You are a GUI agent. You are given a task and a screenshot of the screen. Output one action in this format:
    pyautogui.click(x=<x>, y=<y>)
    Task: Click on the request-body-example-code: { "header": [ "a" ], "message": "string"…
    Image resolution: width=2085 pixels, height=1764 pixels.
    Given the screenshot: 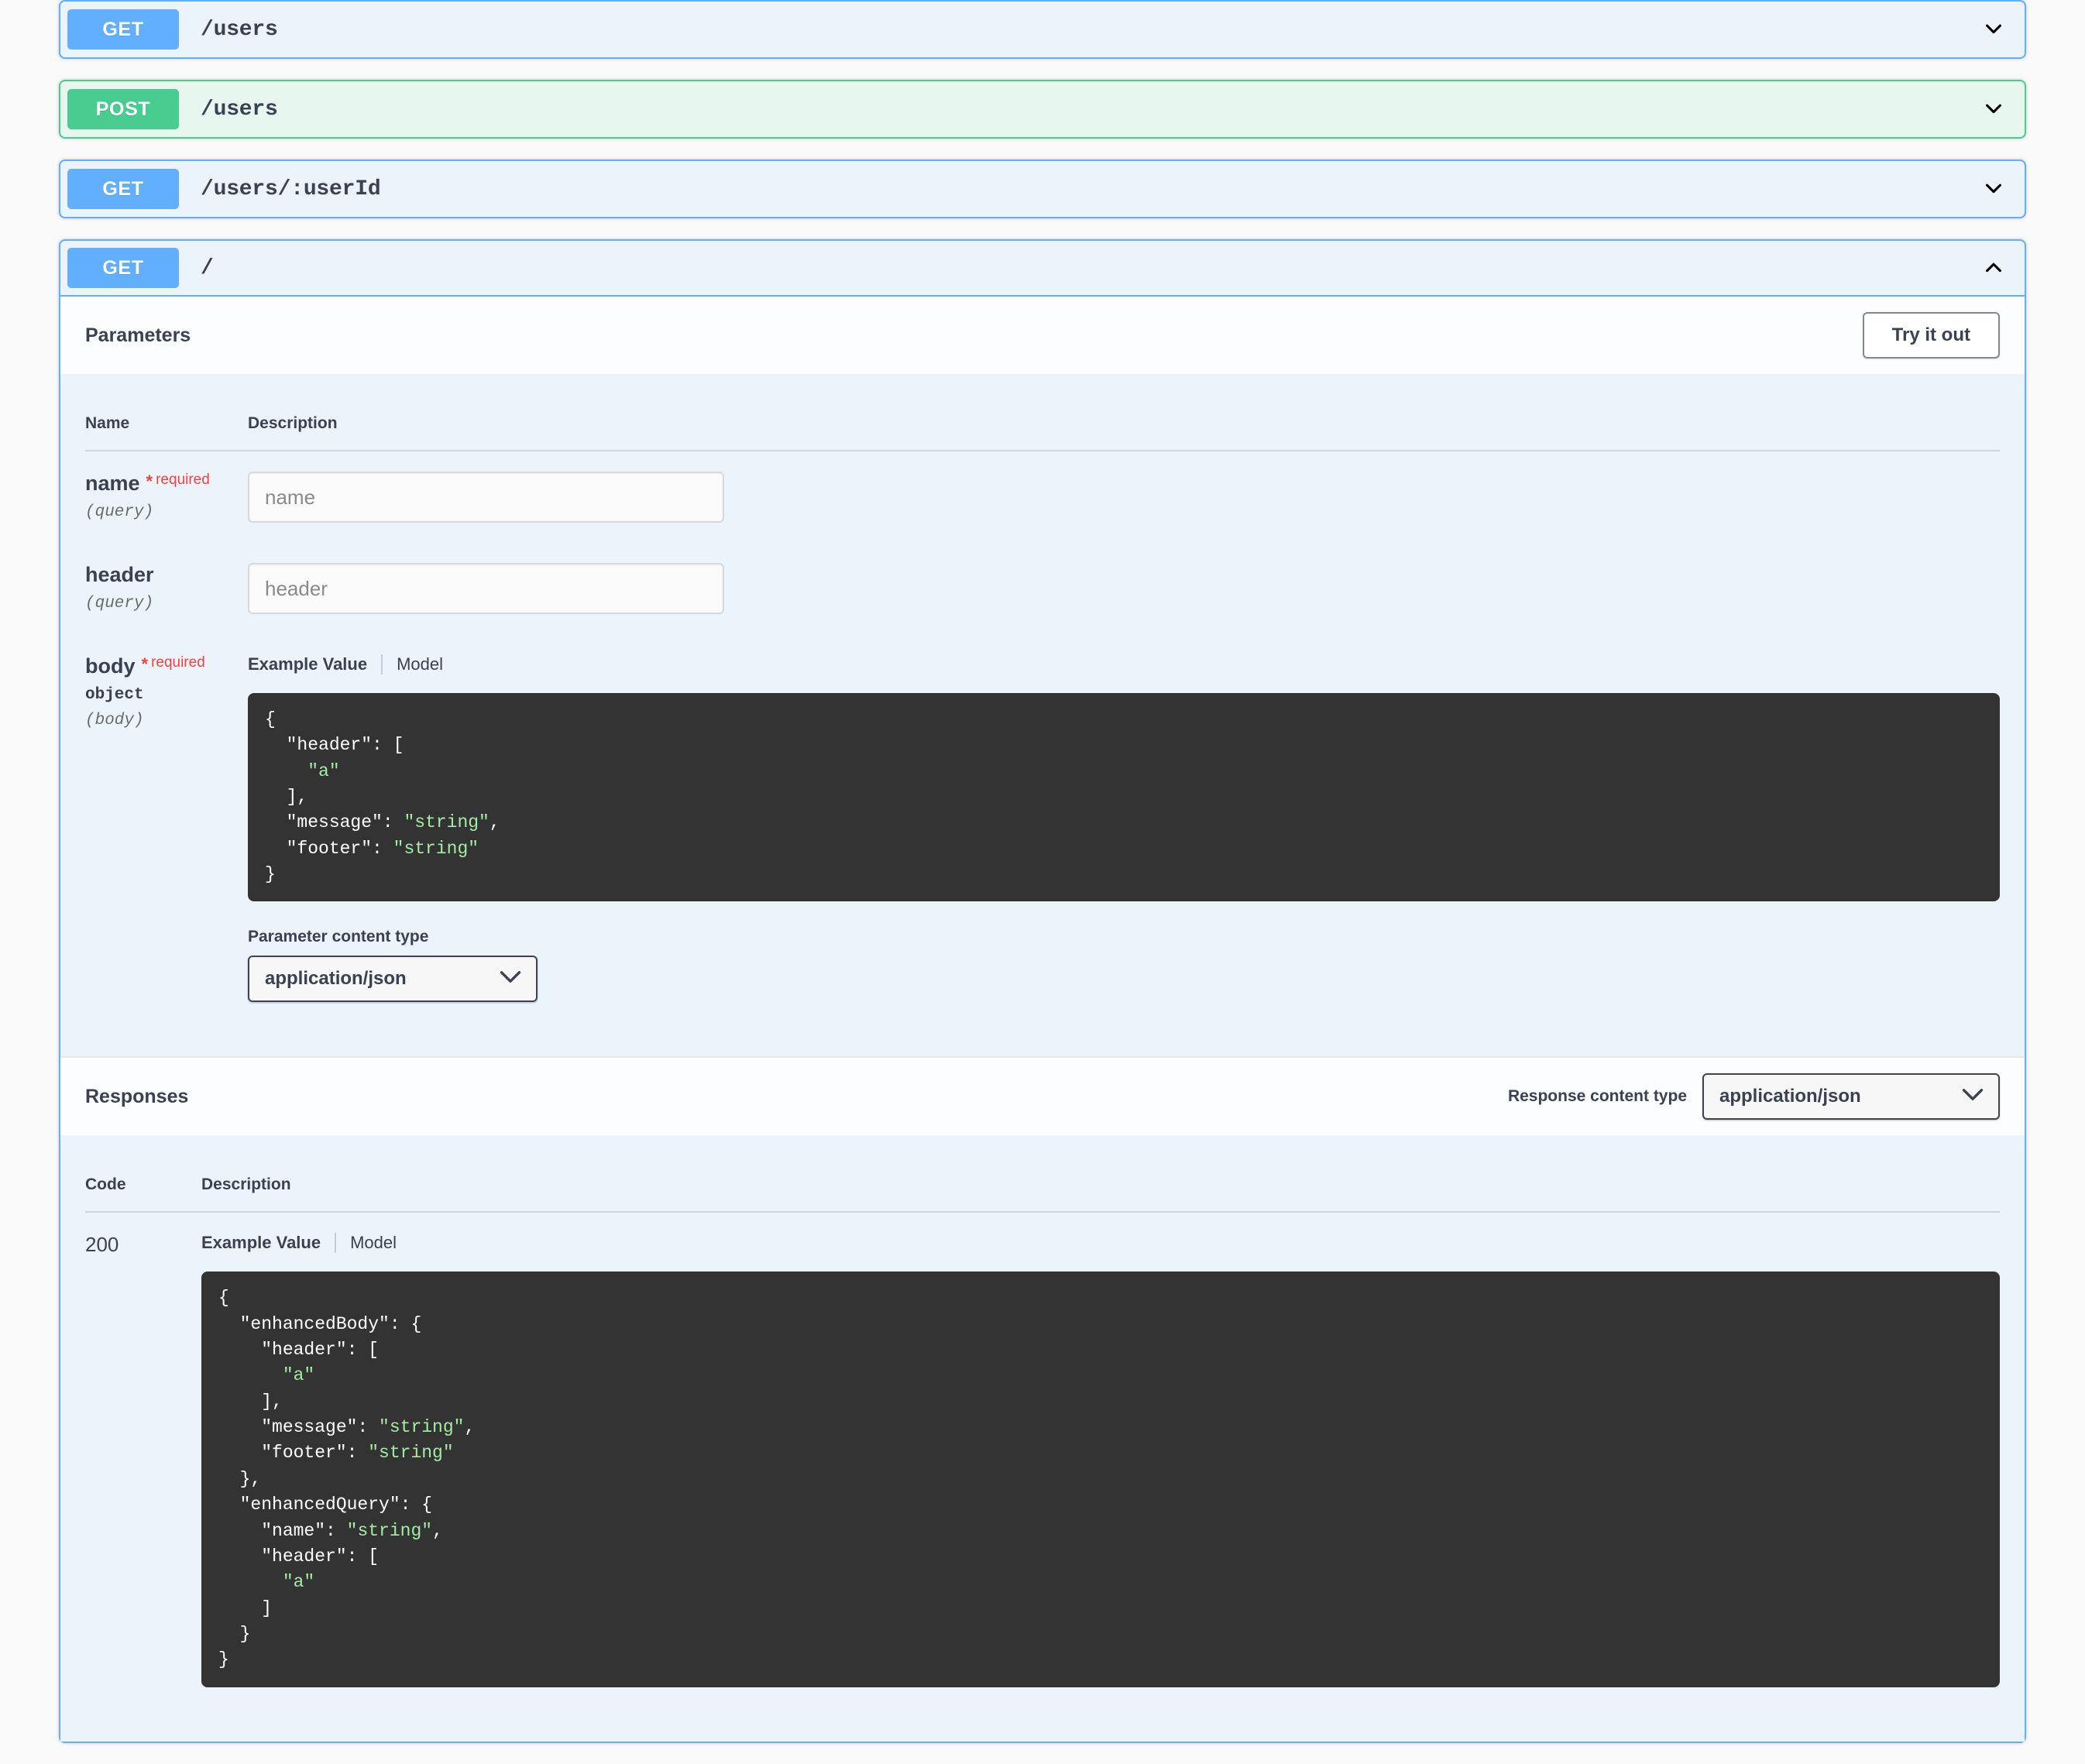 What is the action you would take?
    pyautogui.click(x=1124, y=797)
    